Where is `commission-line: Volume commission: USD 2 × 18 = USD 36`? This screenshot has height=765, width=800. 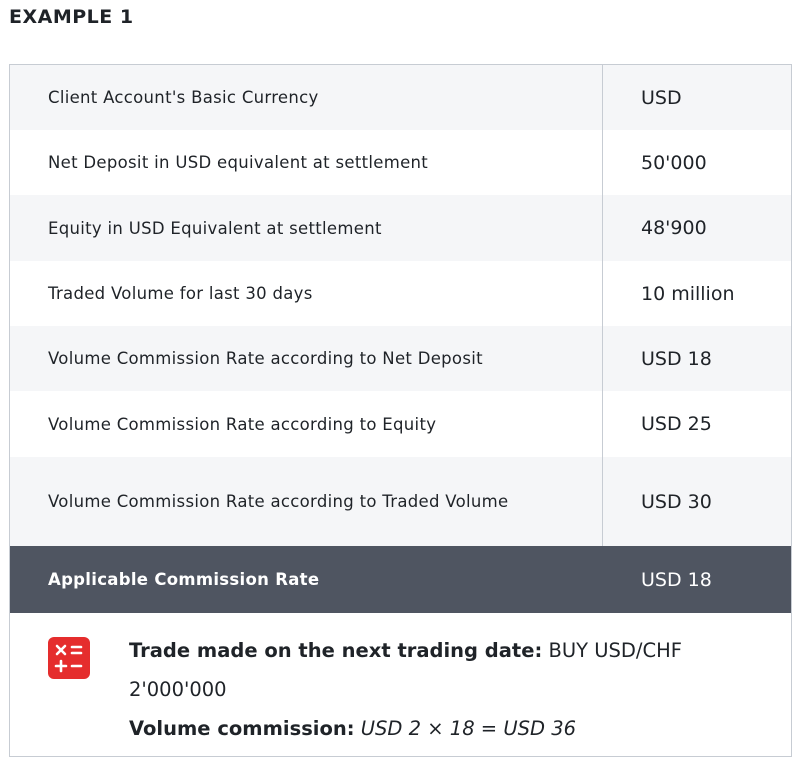 commission-line: Volume commission: USD 2 × 18 = USD 36 is located at coordinates (429, 728).